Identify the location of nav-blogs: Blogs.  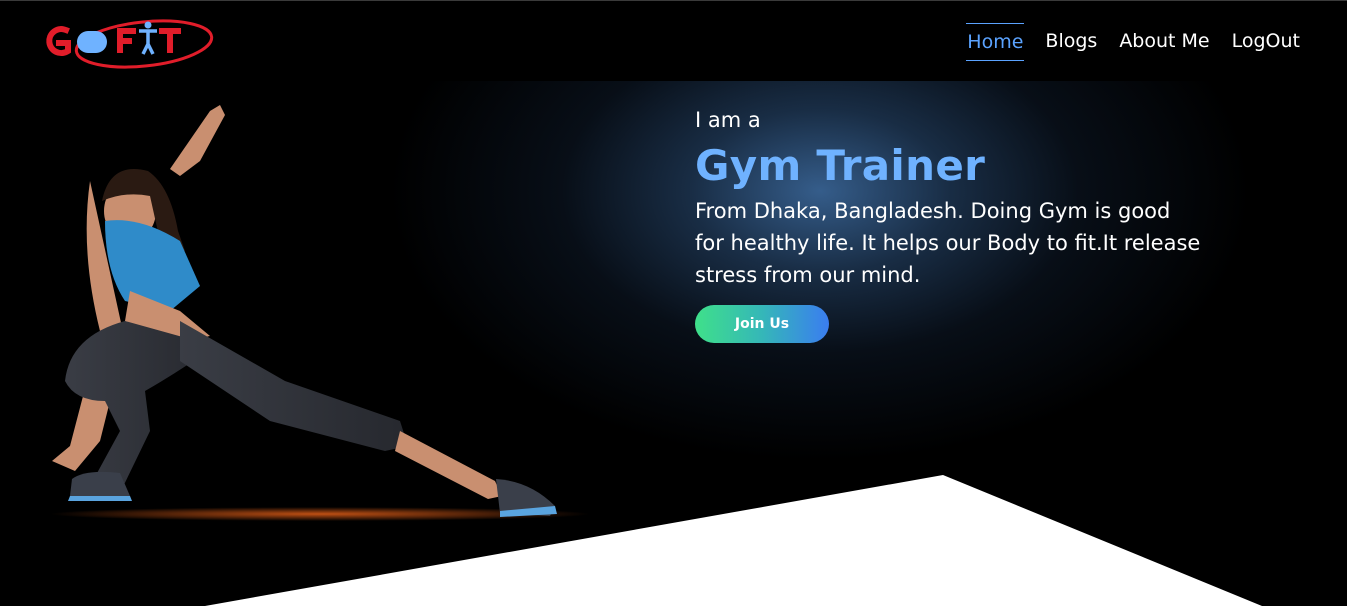
(1071, 42).